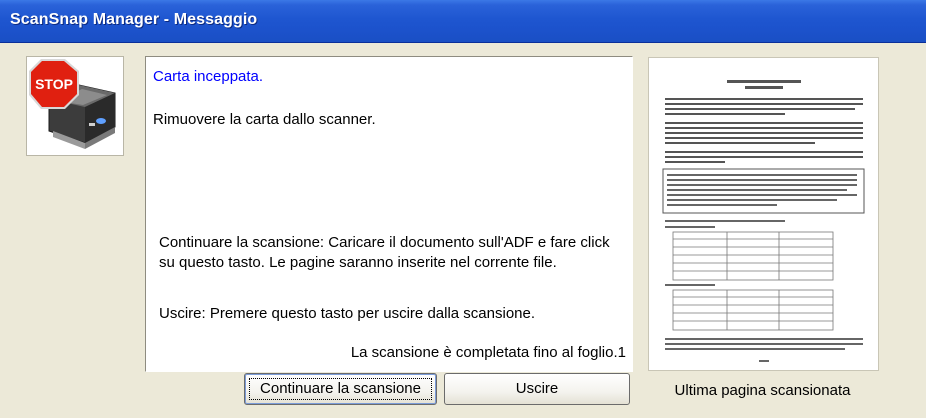  I want to click on scanner-stop-icon-box: STOP, so click(75, 106).